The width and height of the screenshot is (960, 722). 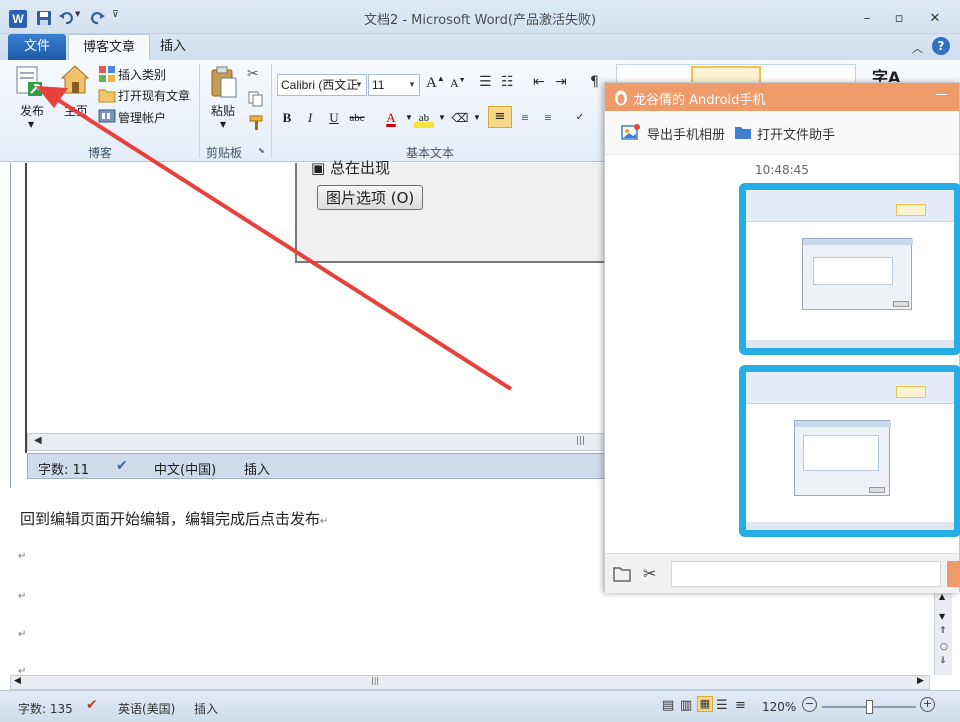 What do you see at coordinates (261, 150) in the screenshot?
I see `clipboard-launcher-icon: ⬊` at bounding box center [261, 150].